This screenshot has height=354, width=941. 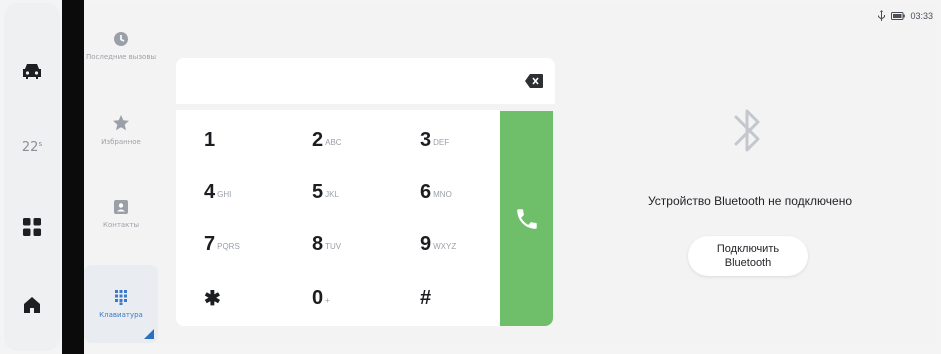 I want to click on battery-icon, so click(x=898, y=15).